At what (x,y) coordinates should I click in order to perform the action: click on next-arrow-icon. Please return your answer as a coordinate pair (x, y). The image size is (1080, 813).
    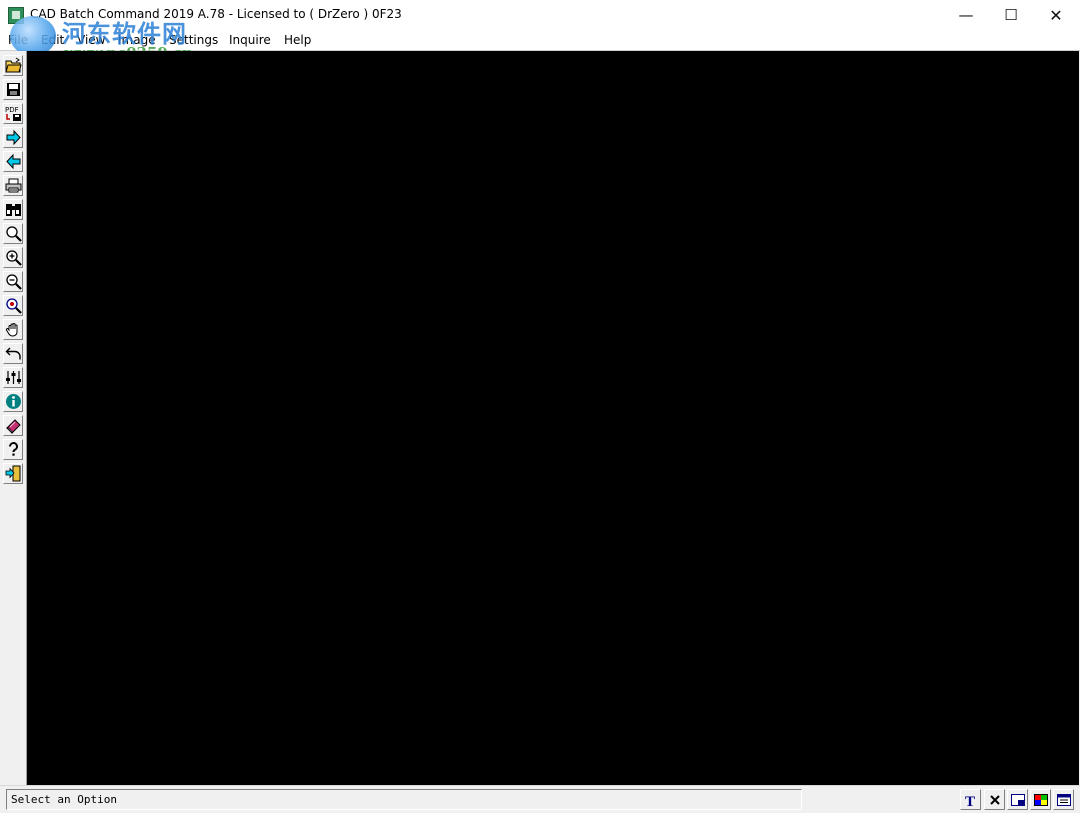
    Looking at the image, I should click on (13, 137).